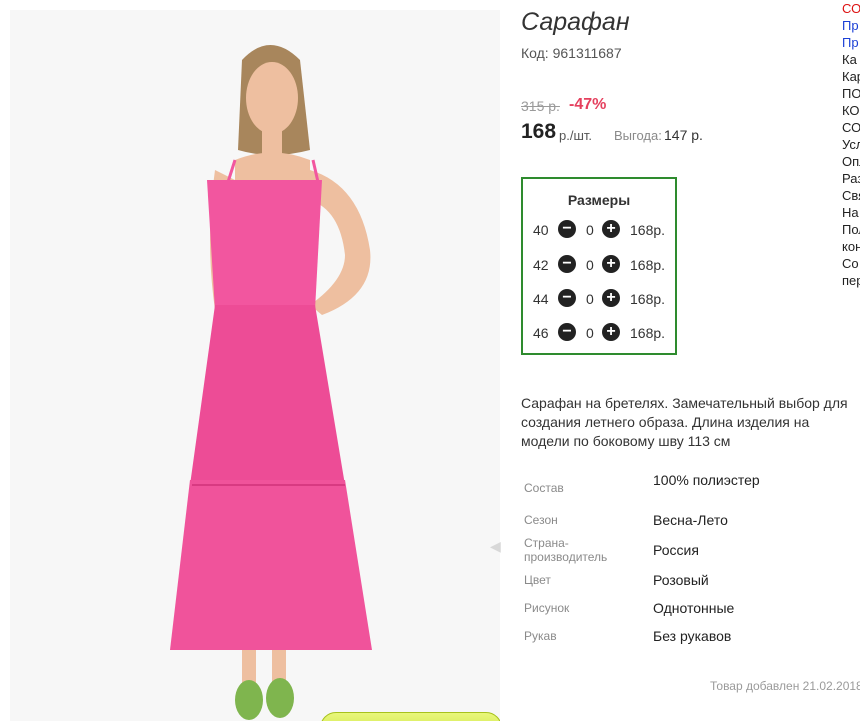 Image resolution: width=860 pixels, height=721 pixels. Describe the element at coordinates (588, 104) in the screenshot. I see `discount-badge: -47%` at that location.